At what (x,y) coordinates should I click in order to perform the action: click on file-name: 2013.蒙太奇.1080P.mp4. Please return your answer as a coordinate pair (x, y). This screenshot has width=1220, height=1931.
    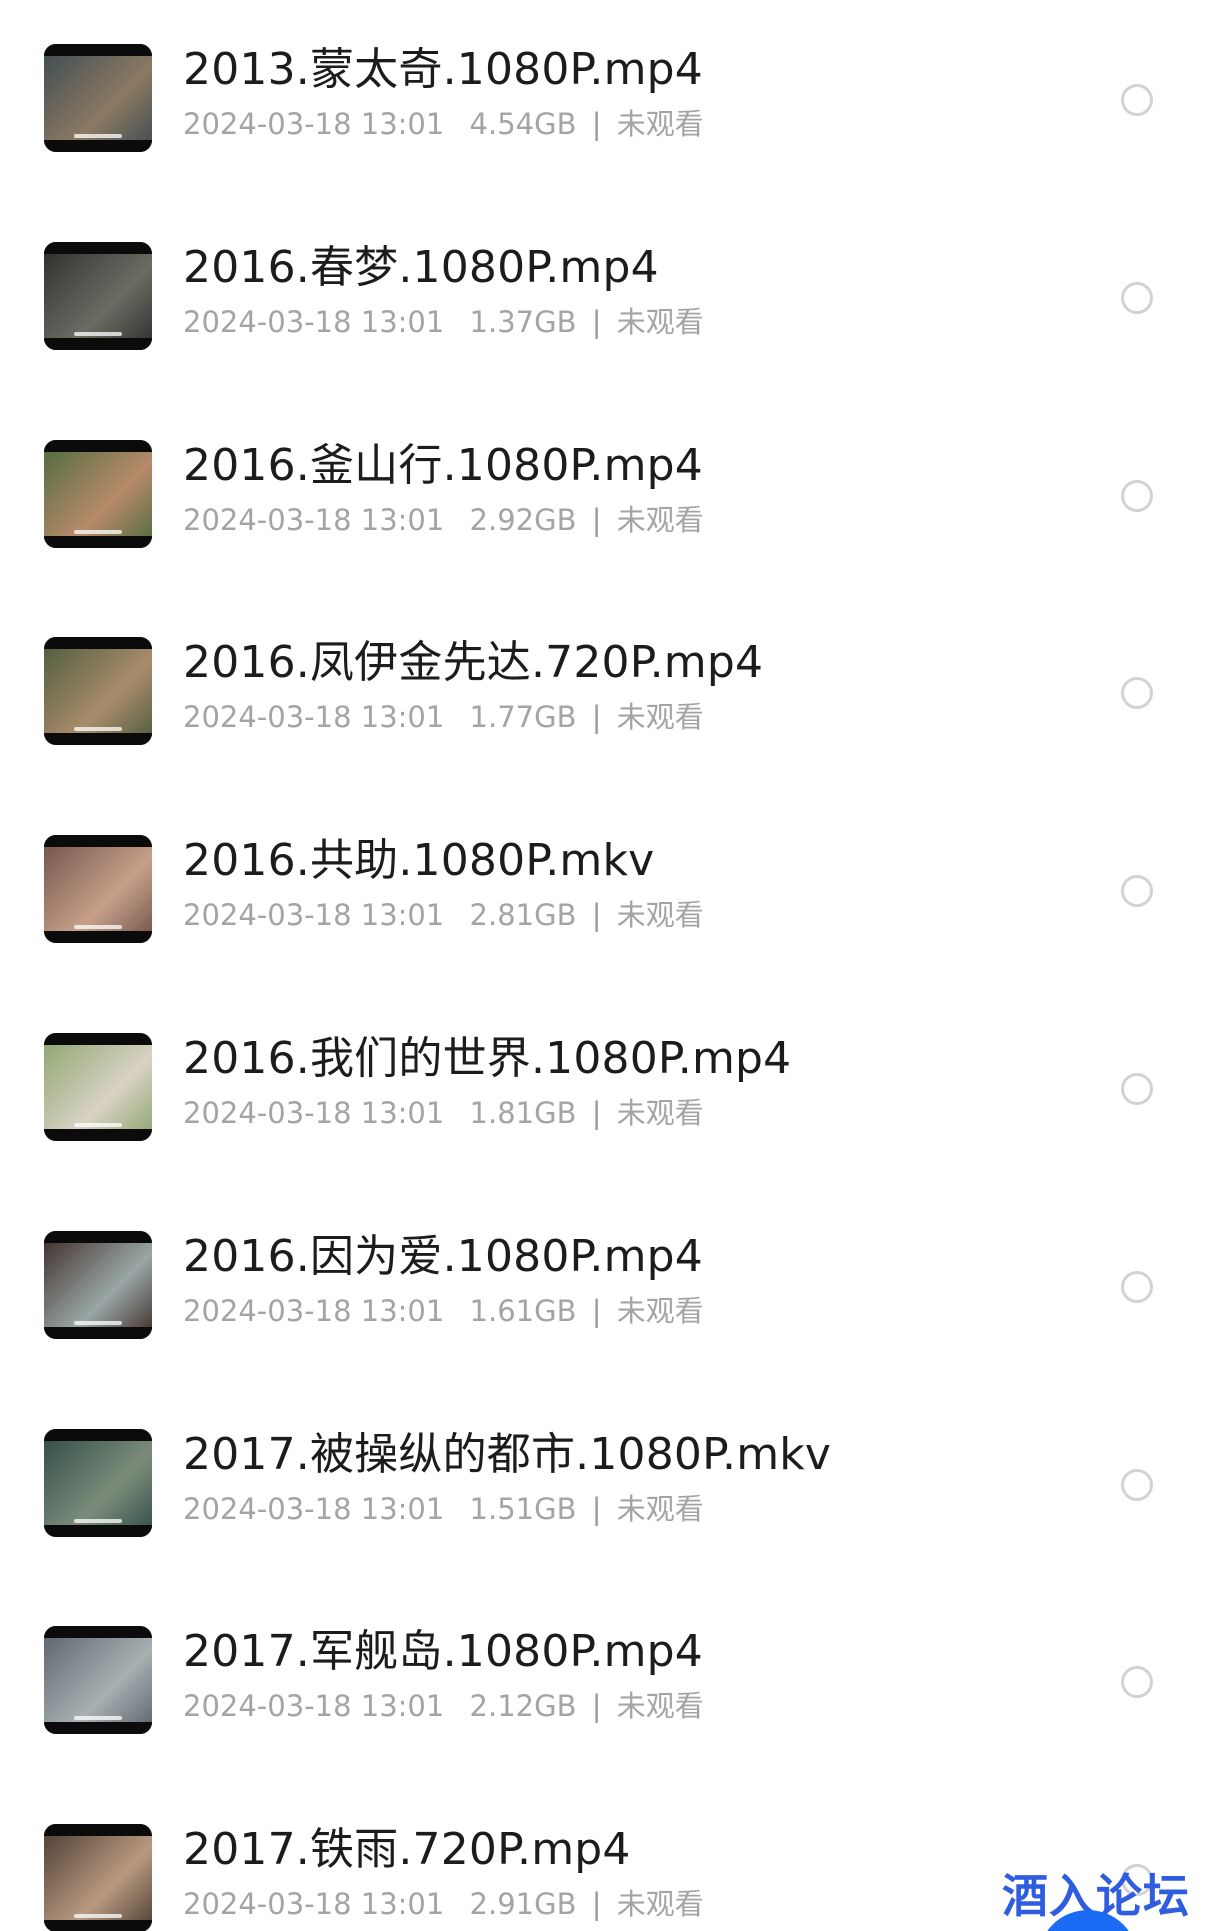
    Looking at the image, I should click on (443, 69).